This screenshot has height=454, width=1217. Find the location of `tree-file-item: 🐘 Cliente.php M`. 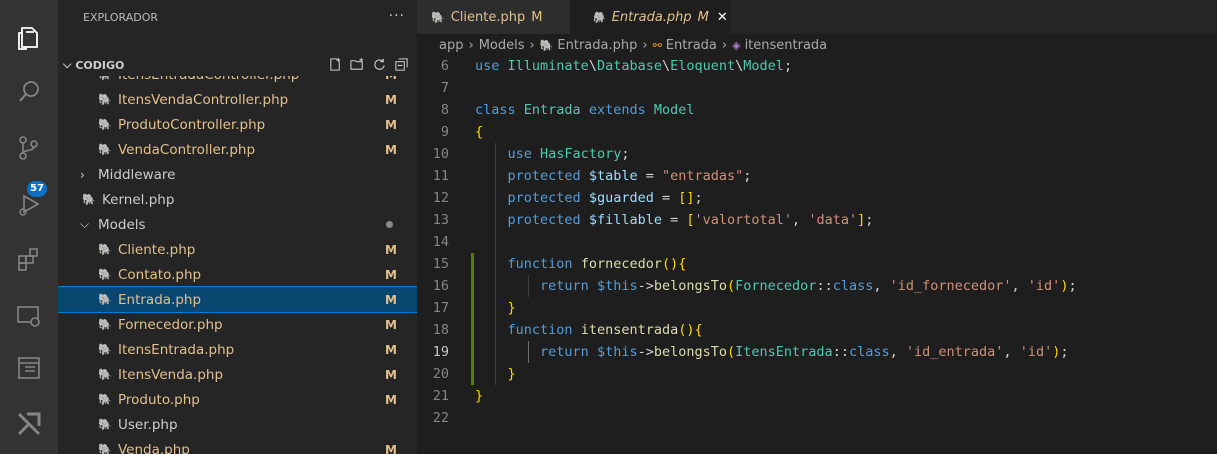

tree-file-item: 🐘 Cliente.php M is located at coordinates (237, 249).